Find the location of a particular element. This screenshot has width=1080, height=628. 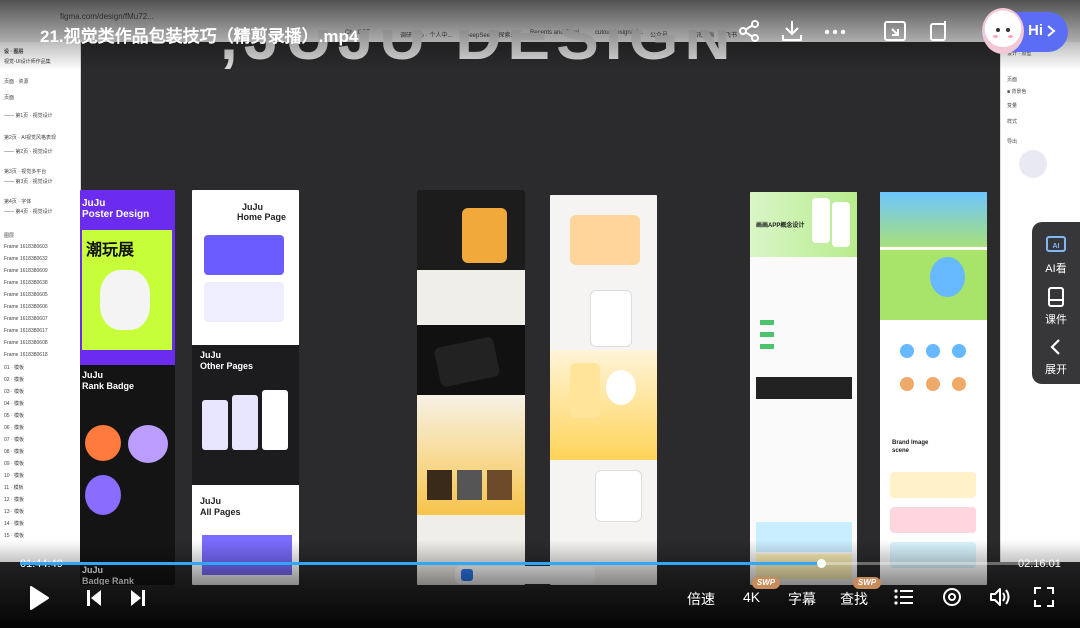

ai-watch-button: AI is located at coordinates (1056, 247).